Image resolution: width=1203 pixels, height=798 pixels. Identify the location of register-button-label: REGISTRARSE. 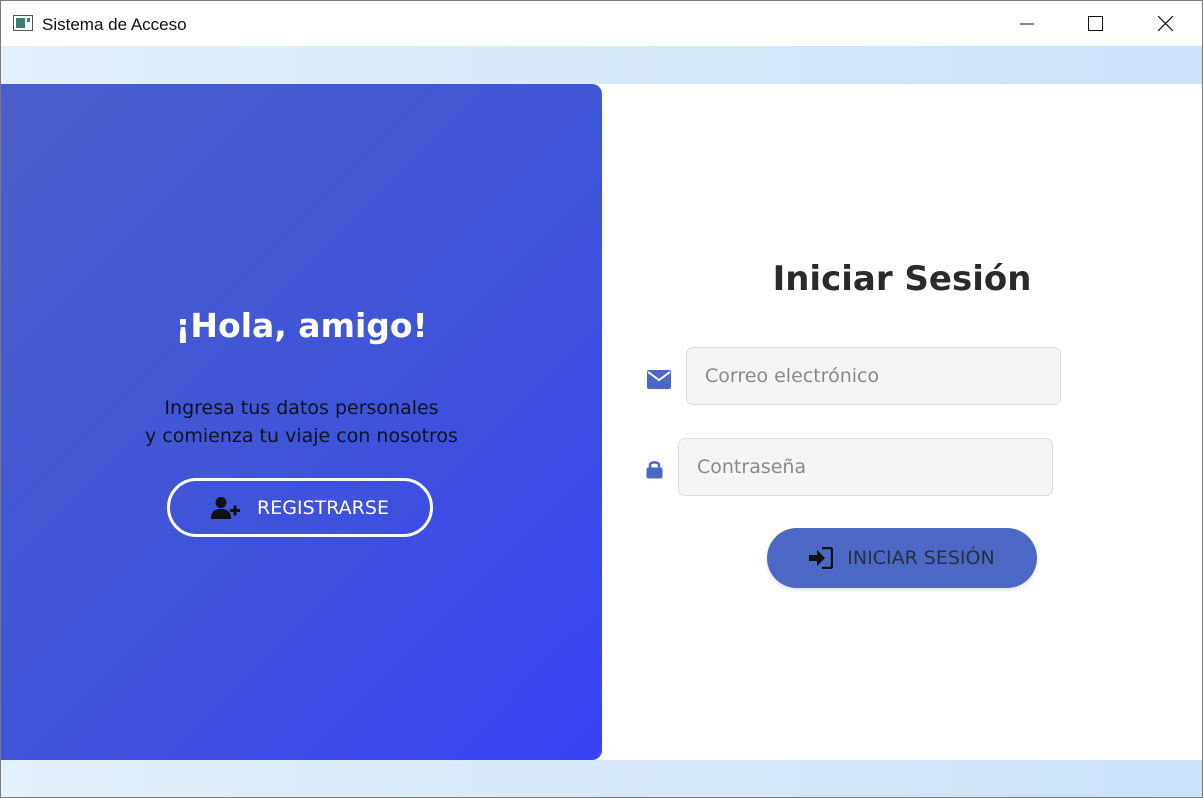
(323, 507).